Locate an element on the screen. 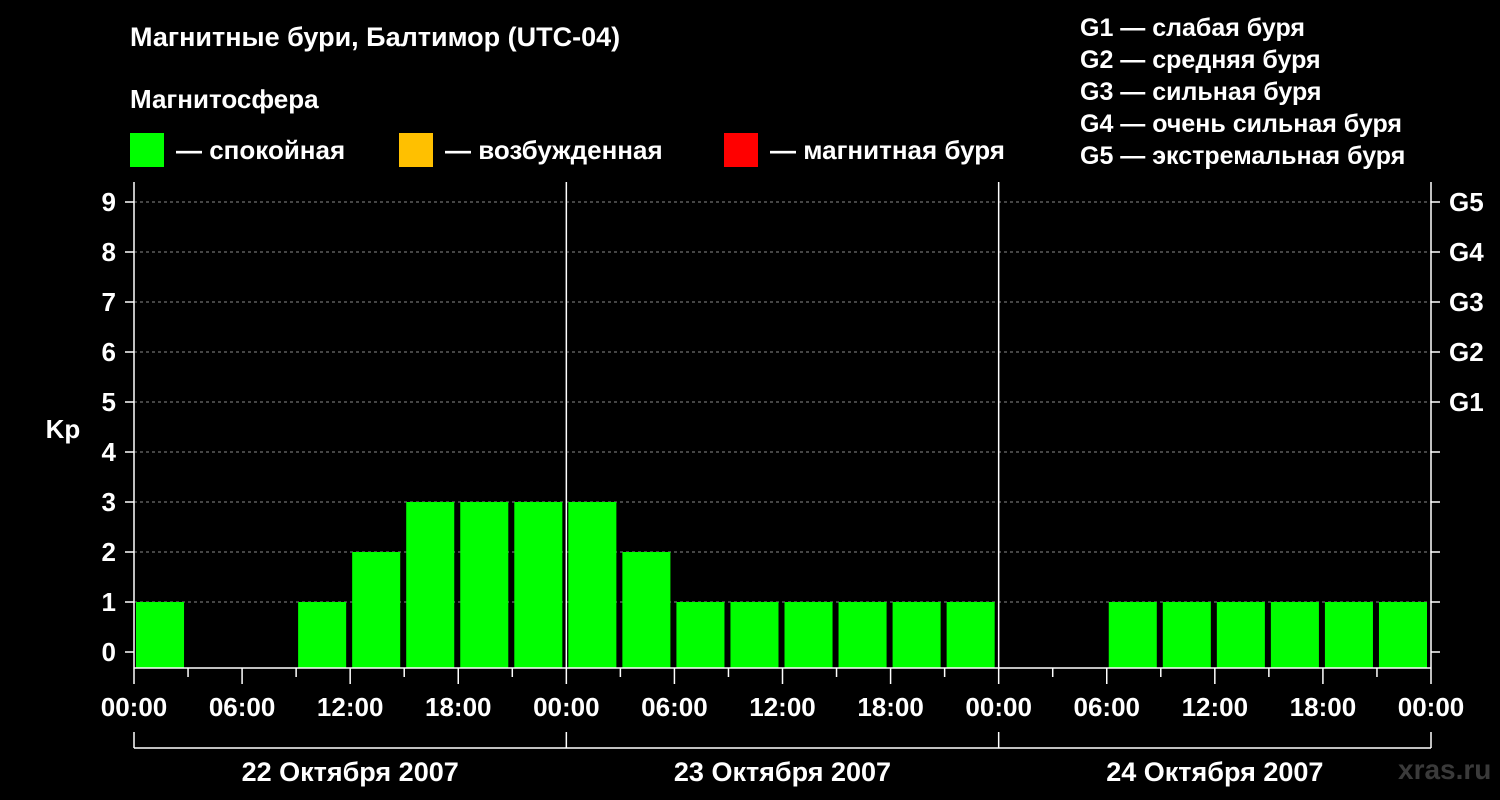  g-level-axis-label: G5 is located at coordinates (1466, 202).